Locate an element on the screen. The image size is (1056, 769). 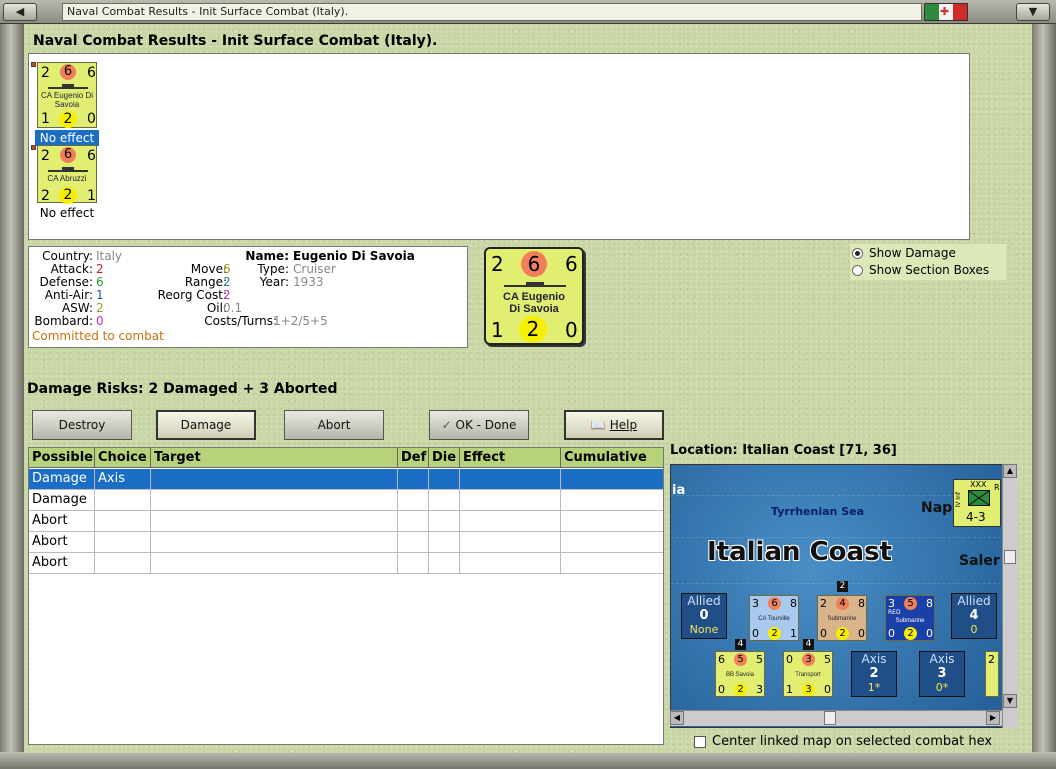
table-row: Damage is located at coordinates (346, 500).